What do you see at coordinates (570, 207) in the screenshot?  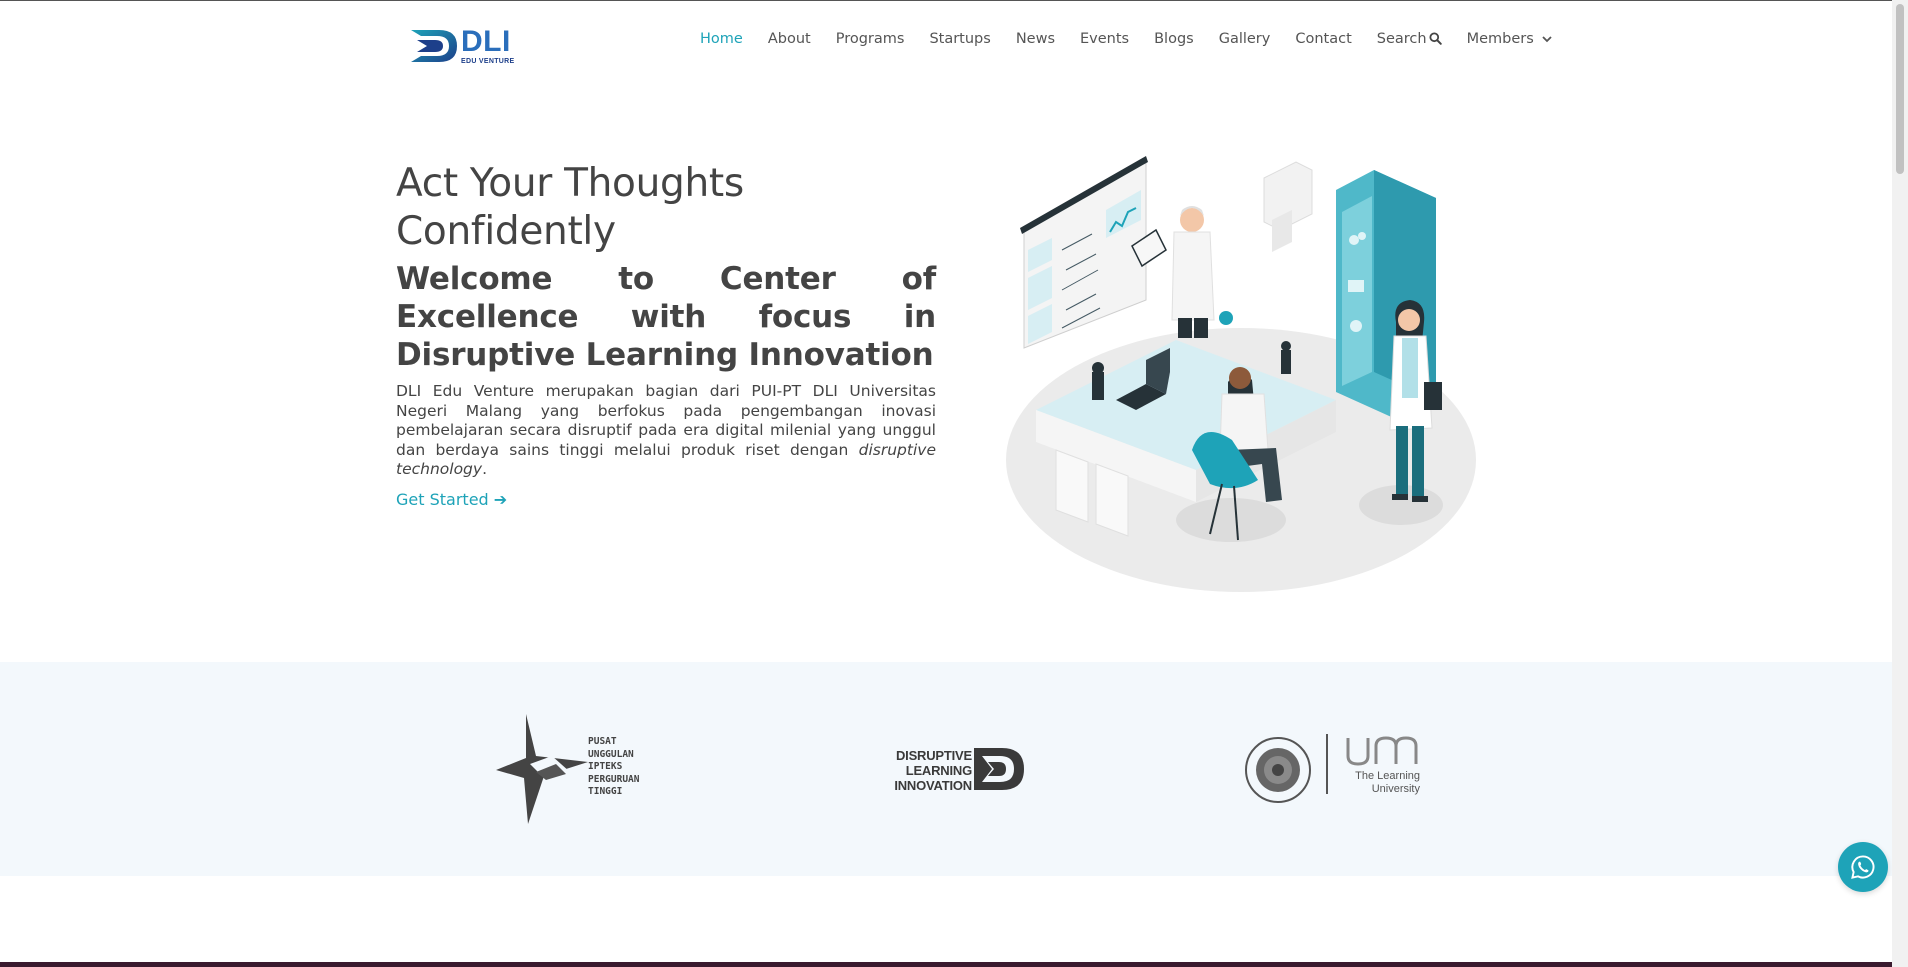 I see `hero-title: Act Your Thoughts Confidently` at bounding box center [570, 207].